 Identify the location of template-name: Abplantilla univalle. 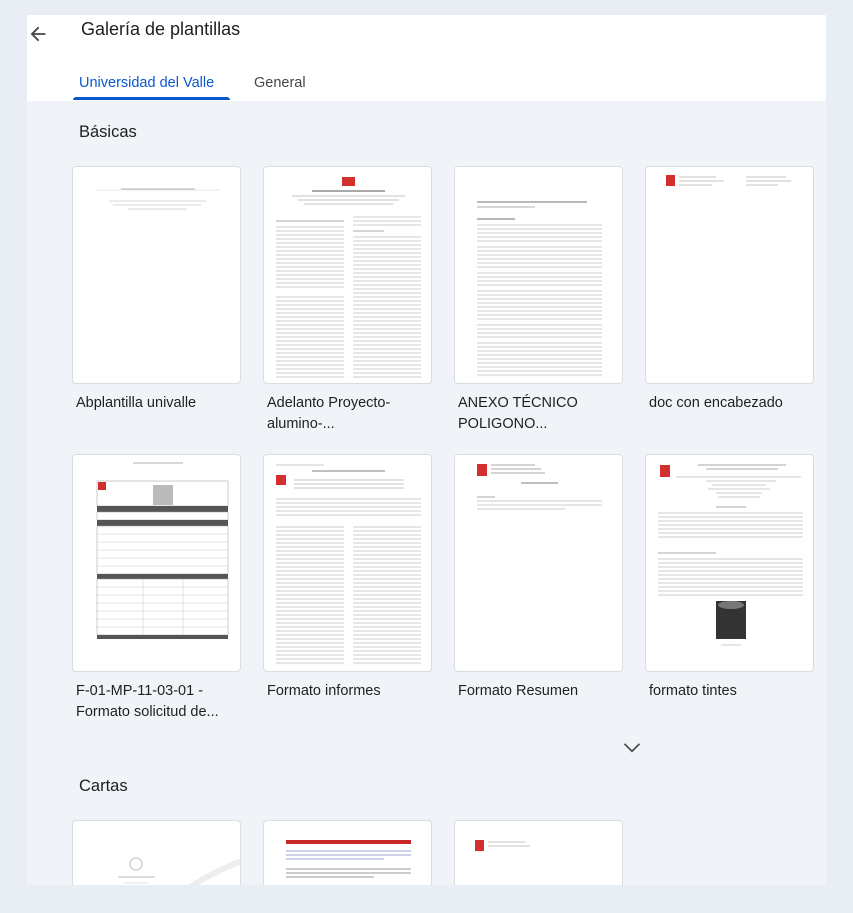
(166, 403).